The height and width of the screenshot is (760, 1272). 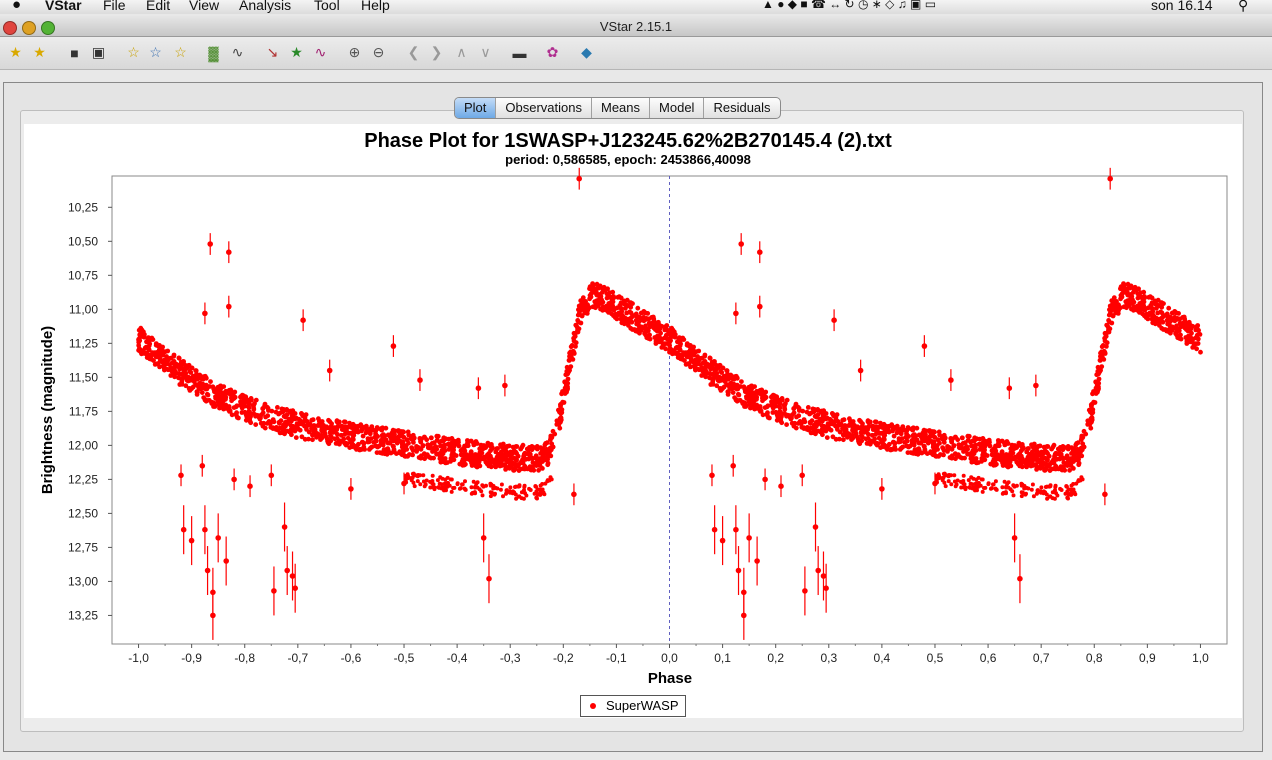 What do you see at coordinates (475, 108) in the screenshot?
I see `tab-plot: Plot` at bounding box center [475, 108].